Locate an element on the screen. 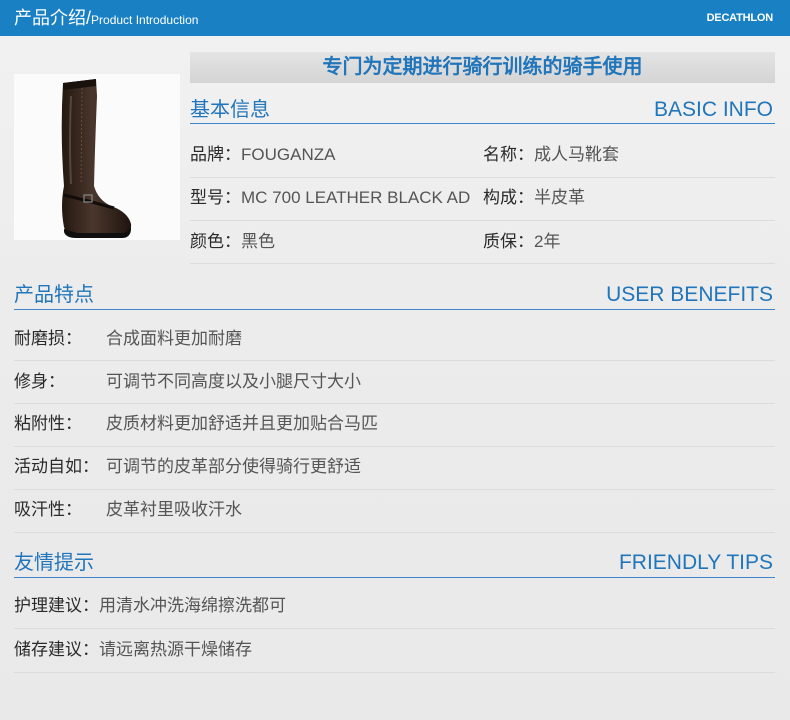  tip-storage: 储存建议：请远离热源干燥储存 is located at coordinates (133, 650).